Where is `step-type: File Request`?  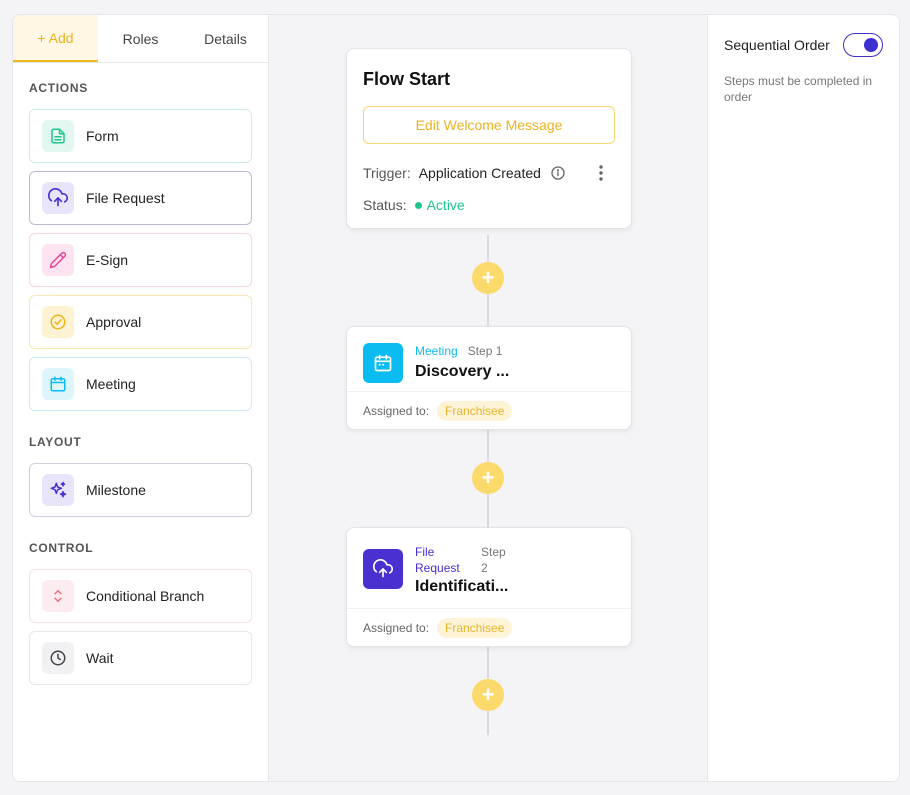
step-type: File Request is located at coordinates (443, 560).